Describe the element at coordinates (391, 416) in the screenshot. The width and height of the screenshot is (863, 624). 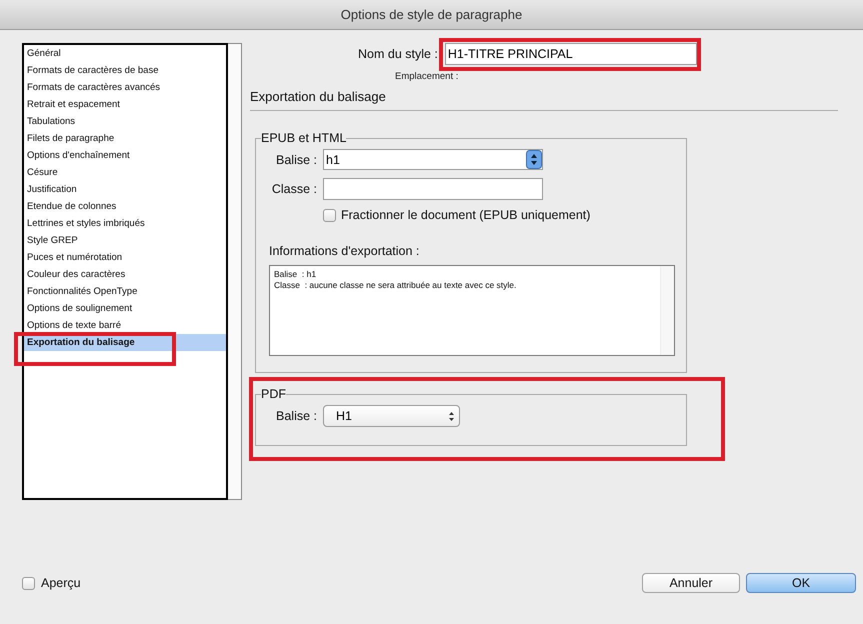
I see `tag-select: H1` at that location.